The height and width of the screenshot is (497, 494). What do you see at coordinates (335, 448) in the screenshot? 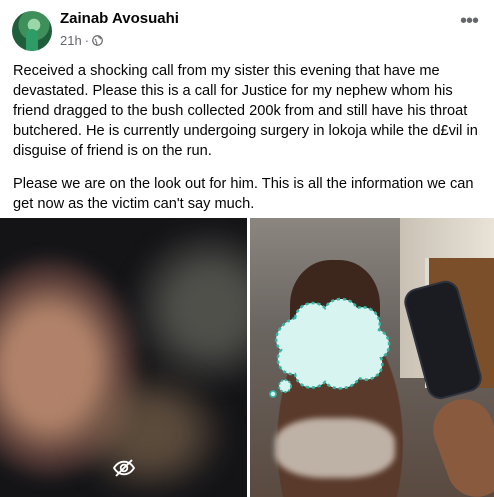
I see `photo-cloth` at bounding box center [335, 448].